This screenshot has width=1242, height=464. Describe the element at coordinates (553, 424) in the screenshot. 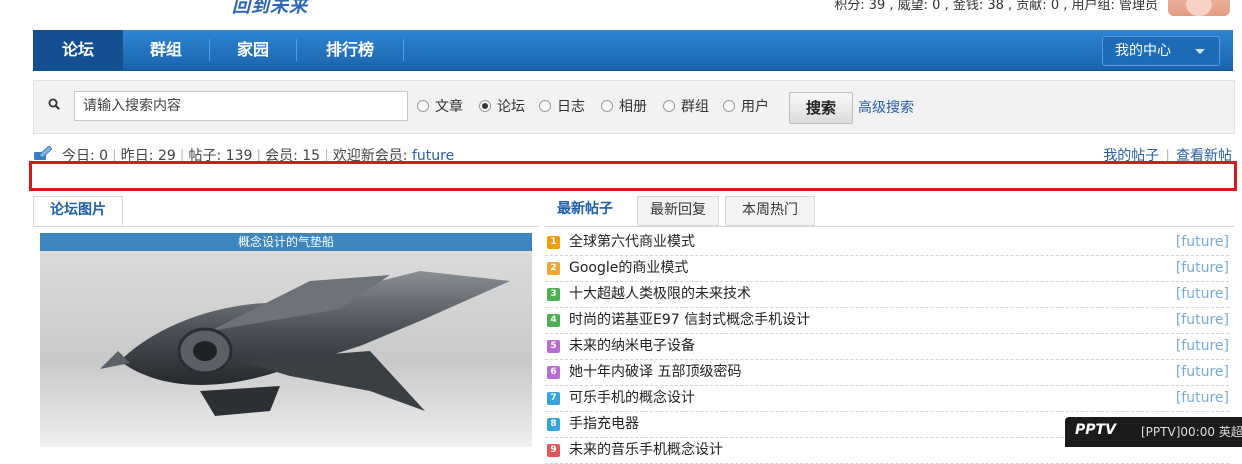

I see `rank-badge: 8` at that location.